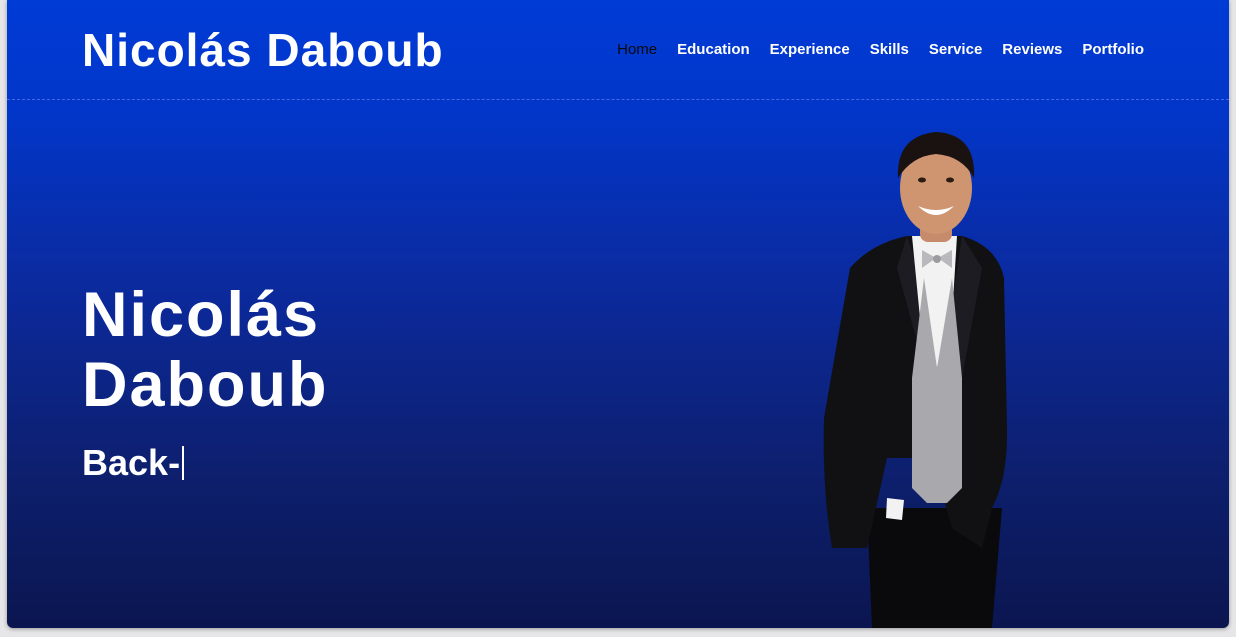 The image size is (1236, 637). What do you see at coordinates (915, 380) in the screenshot?
I see `portrait-photo` at bounding box center [915, 380].